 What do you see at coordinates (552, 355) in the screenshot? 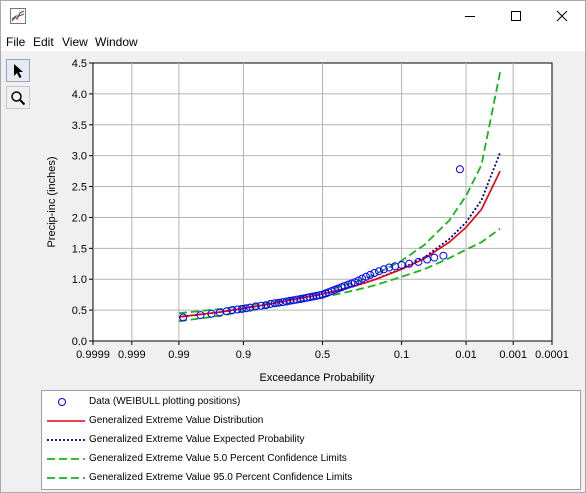
I see `x-tick-label: 0.0001` at bounding box center [552, 355].